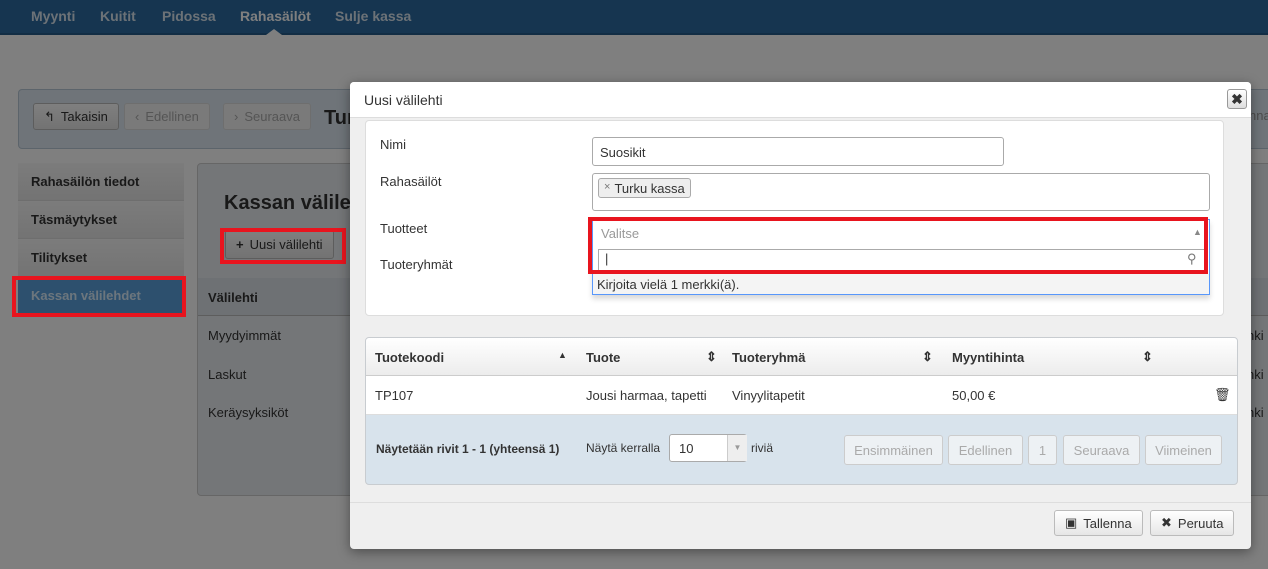 Image resolution: width=1268 pixels, height=569 pixels. What do you see at coordinates (409, 357) in the screenshot?
I see `col-tuotekoodi: Tuotekoodi` at bounding box center [409, 357].